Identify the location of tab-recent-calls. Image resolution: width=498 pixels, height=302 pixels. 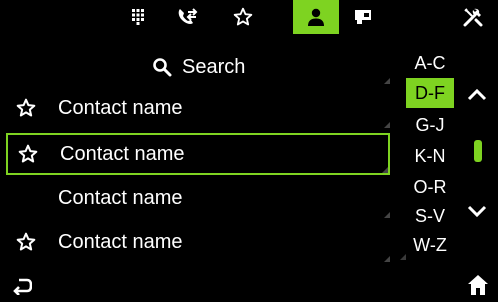
(187, 17).